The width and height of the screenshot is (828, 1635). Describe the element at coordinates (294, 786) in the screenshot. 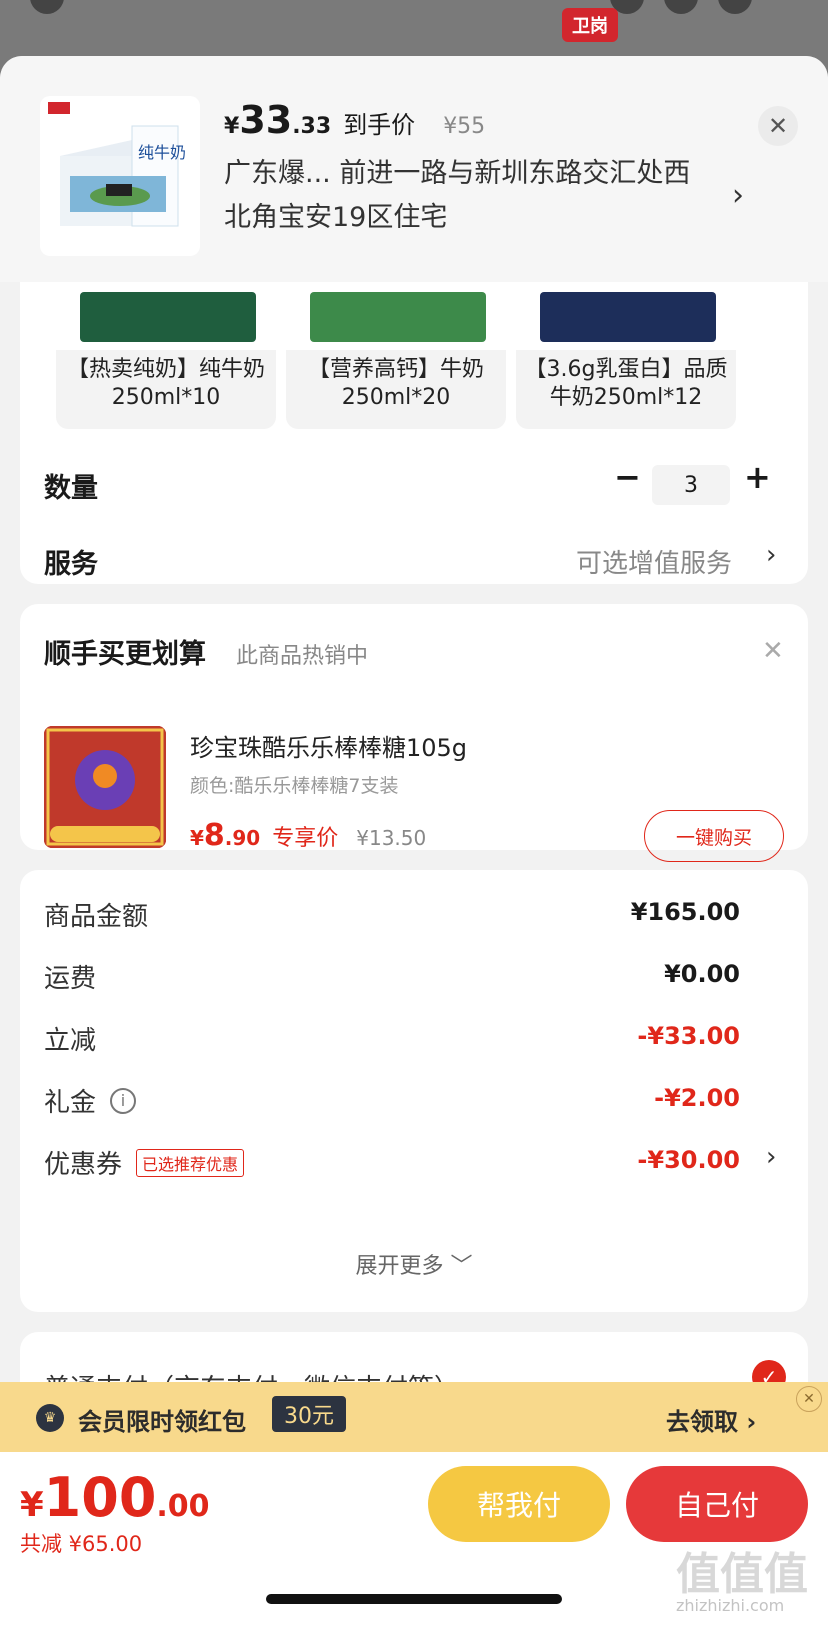

I see `bundle-product-color: 颜色:酷乐乐棒棒糖7支装` at that location.